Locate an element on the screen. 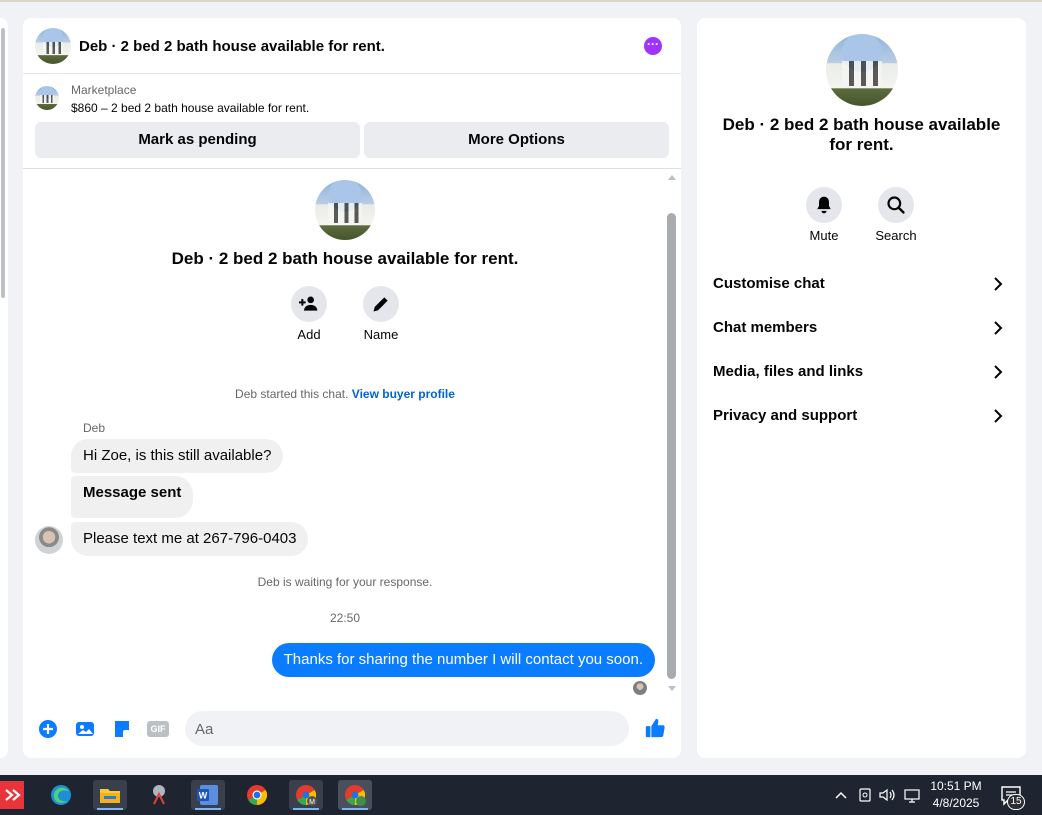 The height and width of the screenshot is (815, 1042). system-clock: 10:51 PM 4/8/2025 is located at coordinates (956, 795).